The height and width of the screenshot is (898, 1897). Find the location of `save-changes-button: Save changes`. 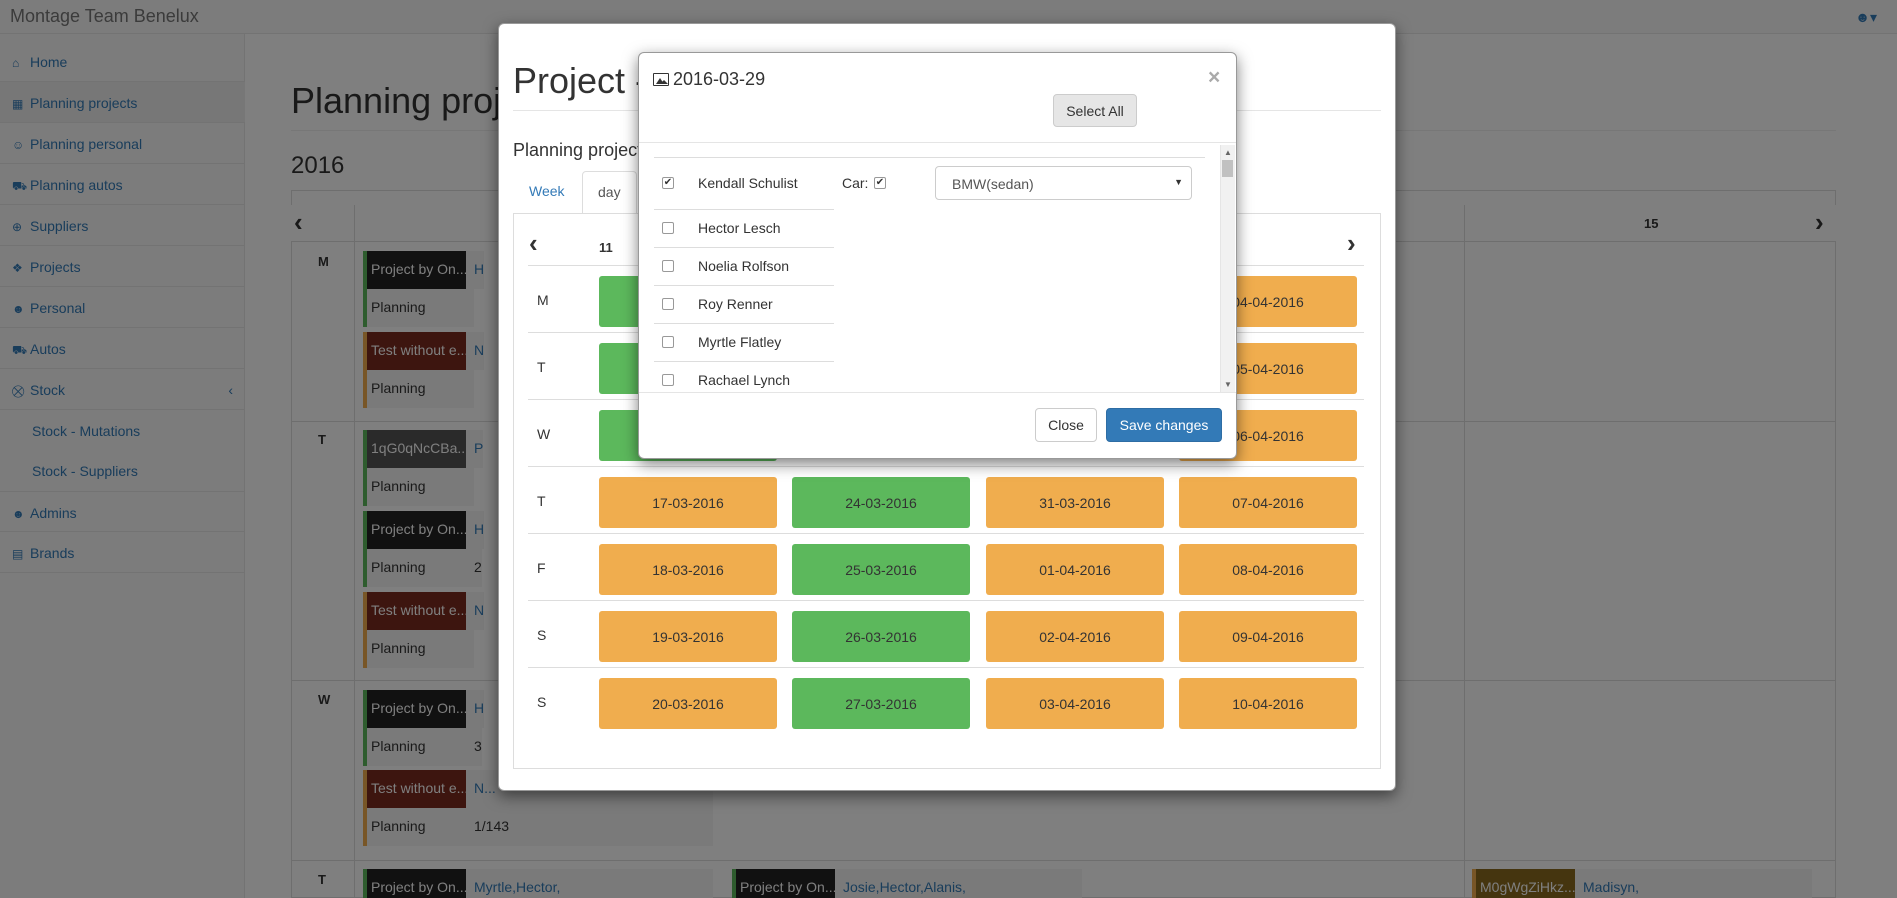

save-changes-button: Save changes is located at coordinates (1164, 425).